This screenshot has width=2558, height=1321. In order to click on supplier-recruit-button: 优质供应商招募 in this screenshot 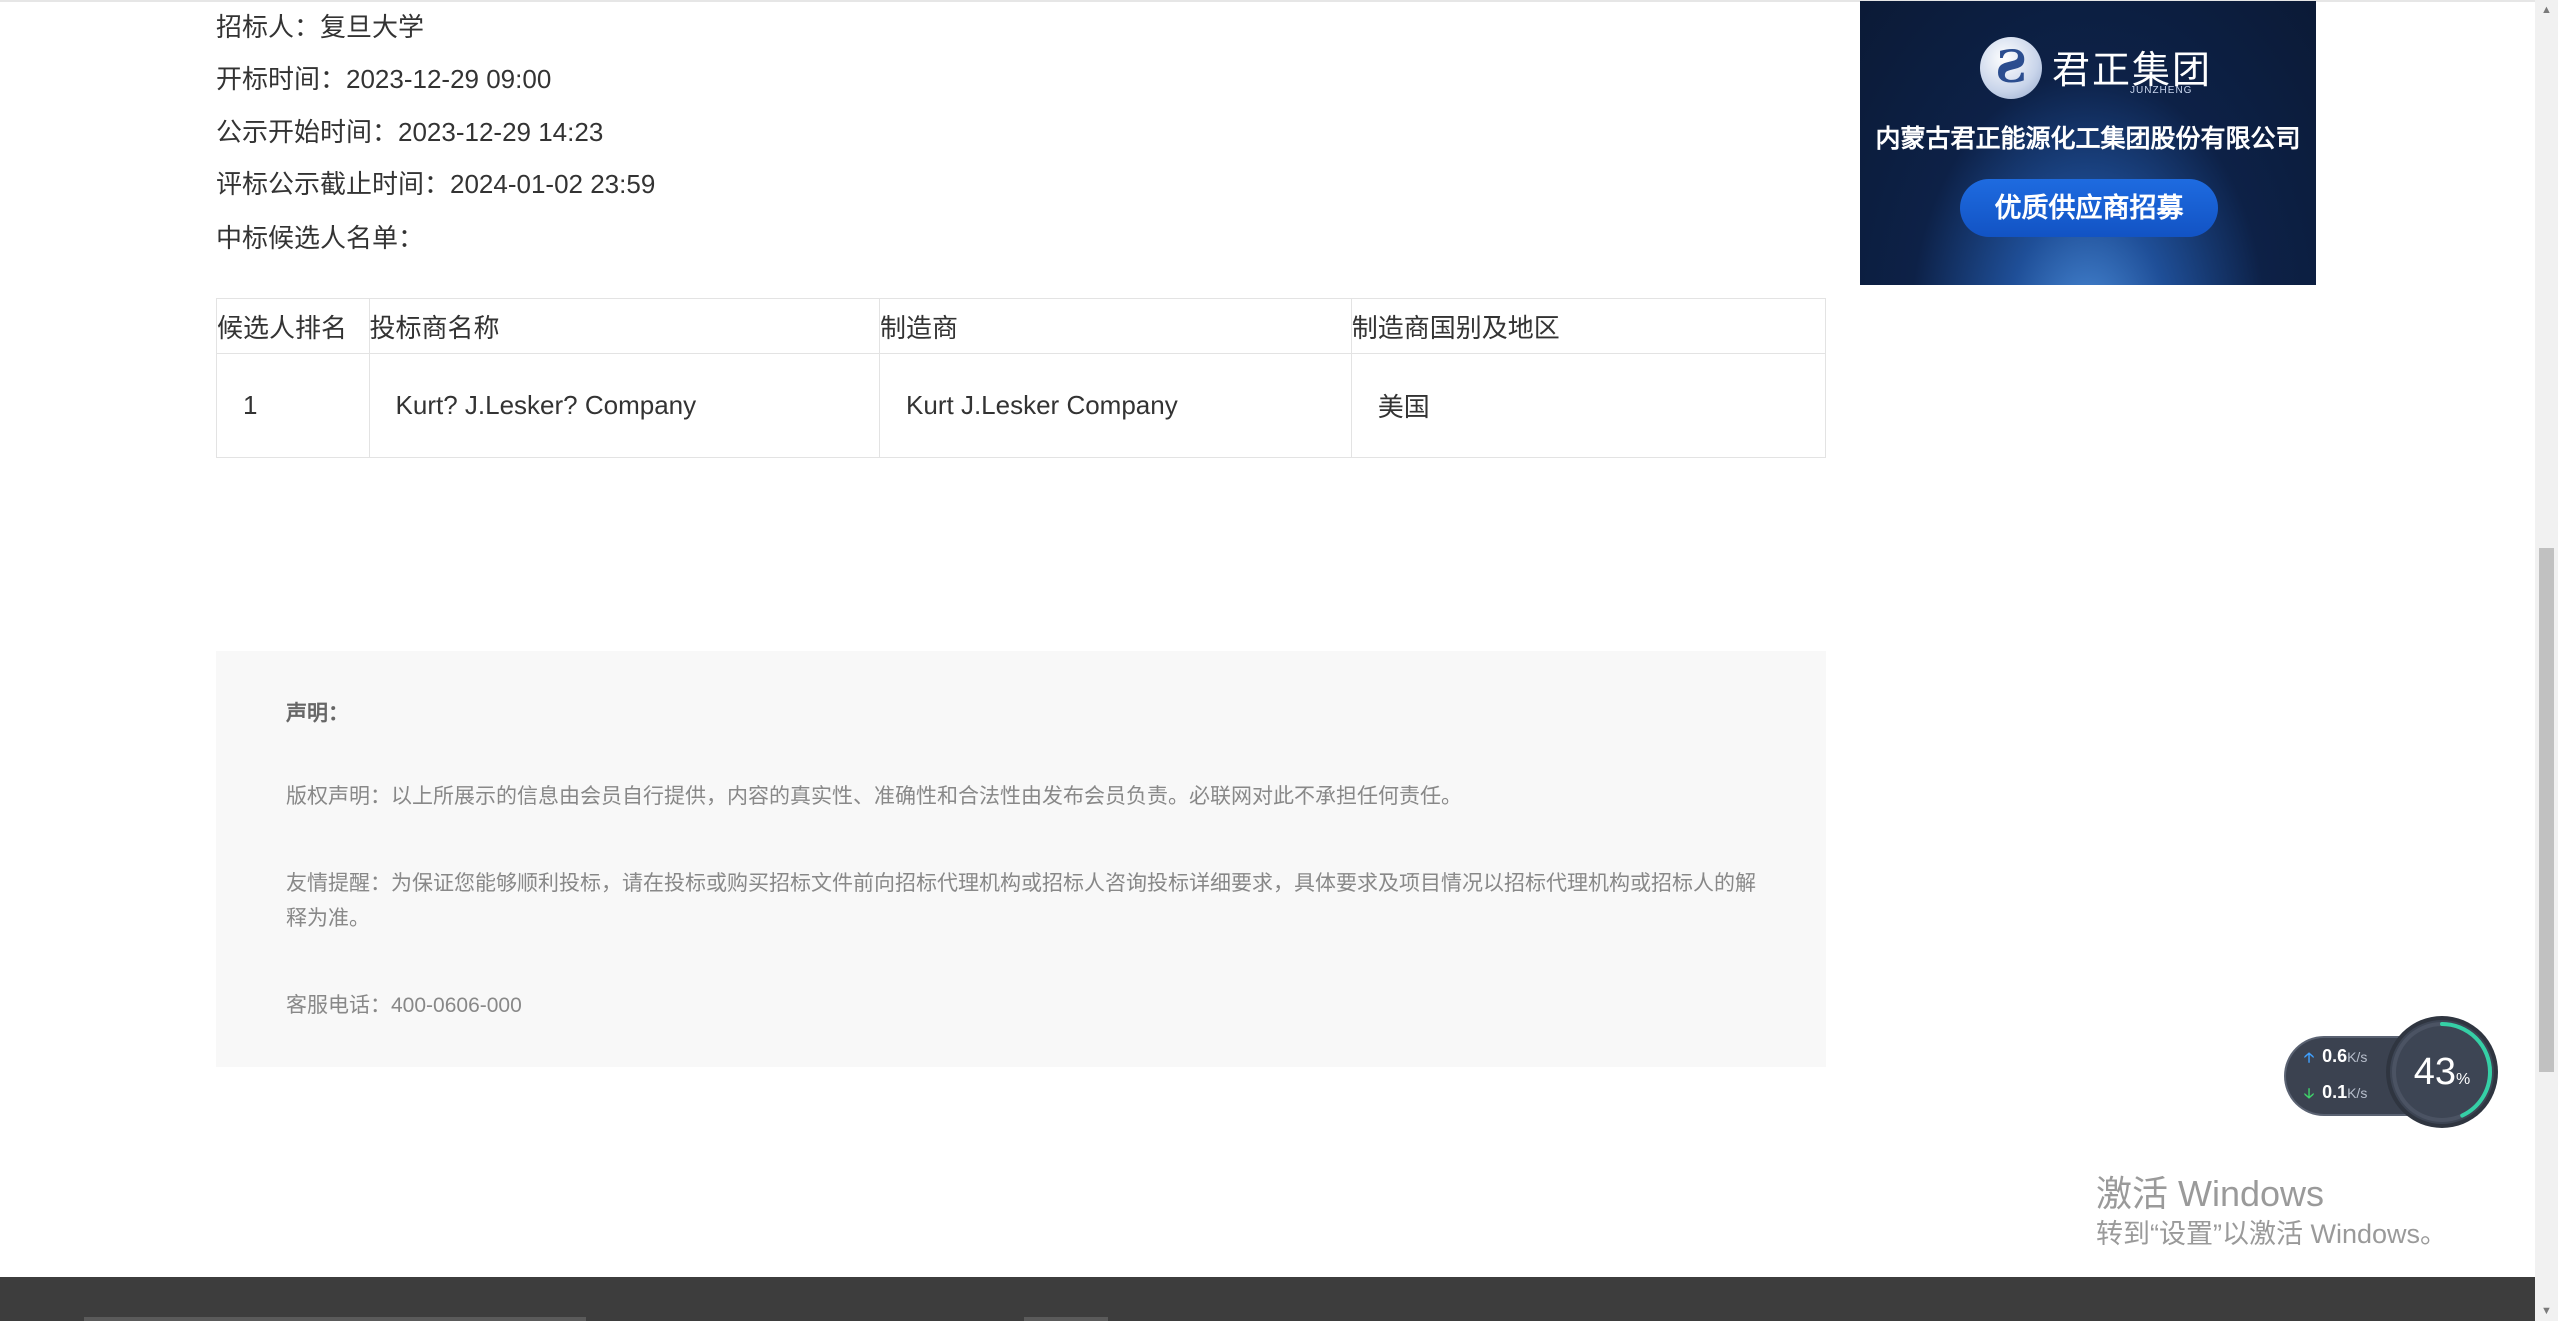, I will do `click(2089, 208)`.